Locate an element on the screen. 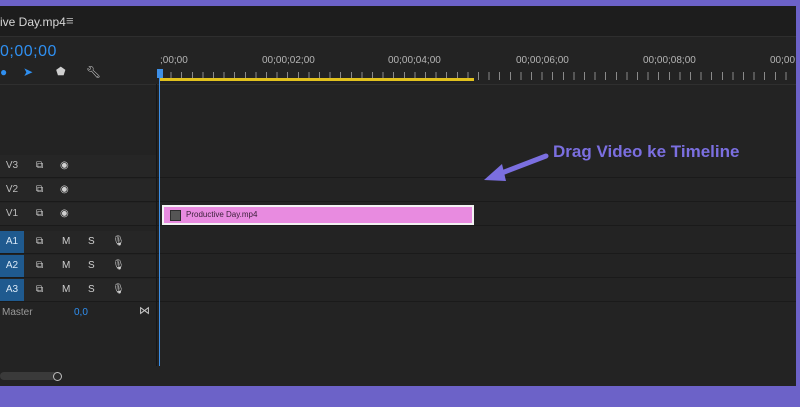  zoom-scrollbar is located at coordinates (30, 376).